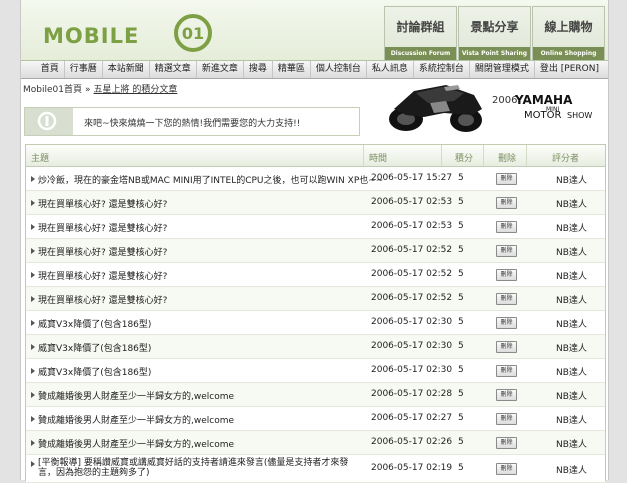 This screenshot has width=627, height=483. I want to click on rating-time: 2006-05-17 02:26, so click(412, 442).